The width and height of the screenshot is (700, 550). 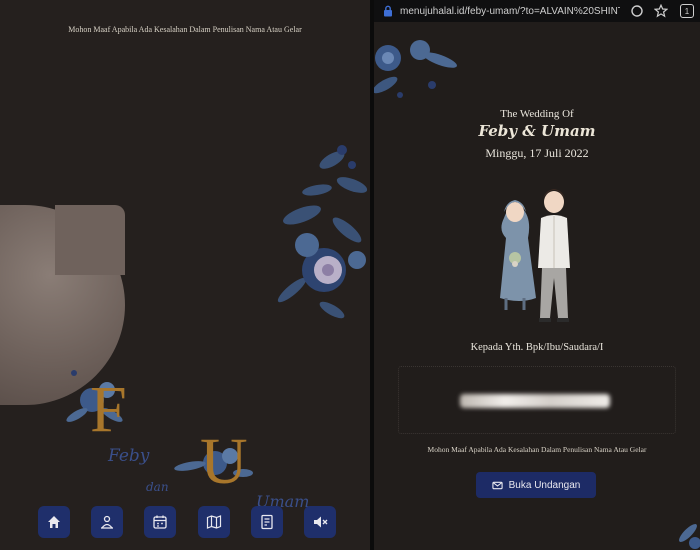 What do you see at coordinates (535, 255) in the screenshot?
I see `couple-illustration` at bounding box center [535, 255].